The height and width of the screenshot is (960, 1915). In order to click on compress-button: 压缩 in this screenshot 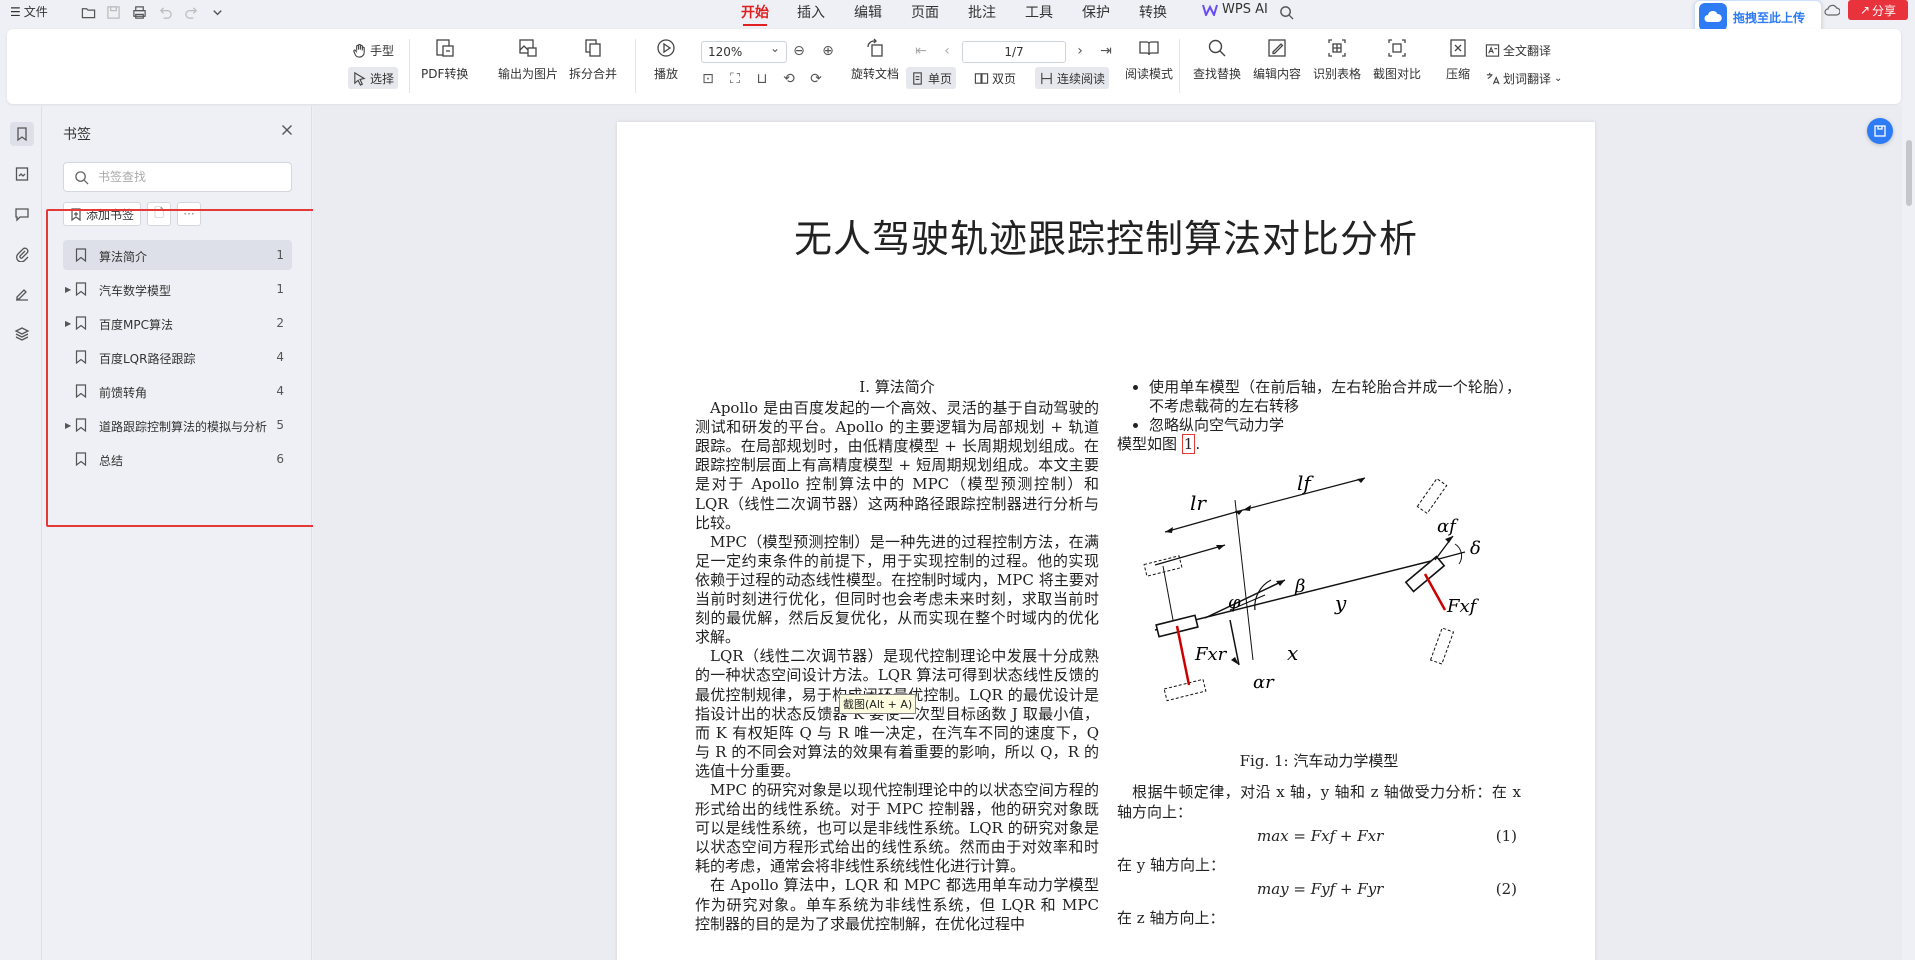, I will do `click(1458, 58)`.